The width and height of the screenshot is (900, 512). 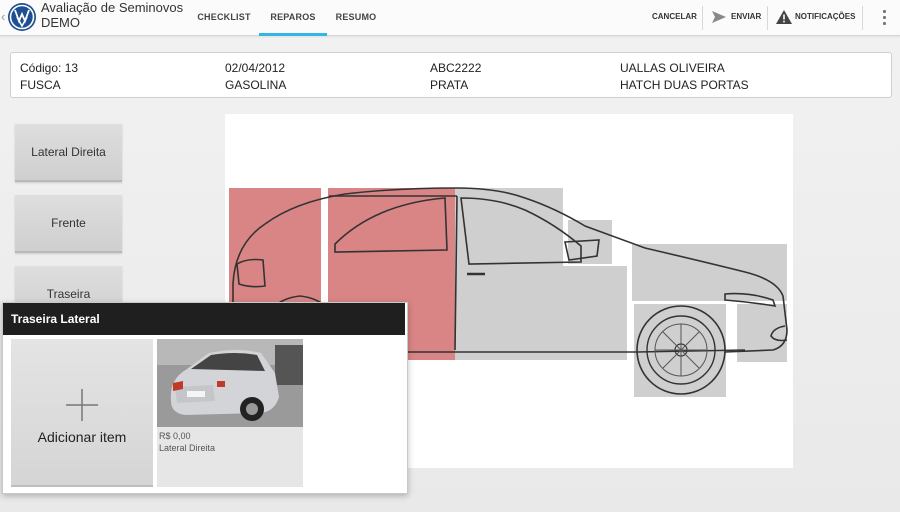 I want to click on tab-checklist: CHECKLIST, so click(x=224, y=18).